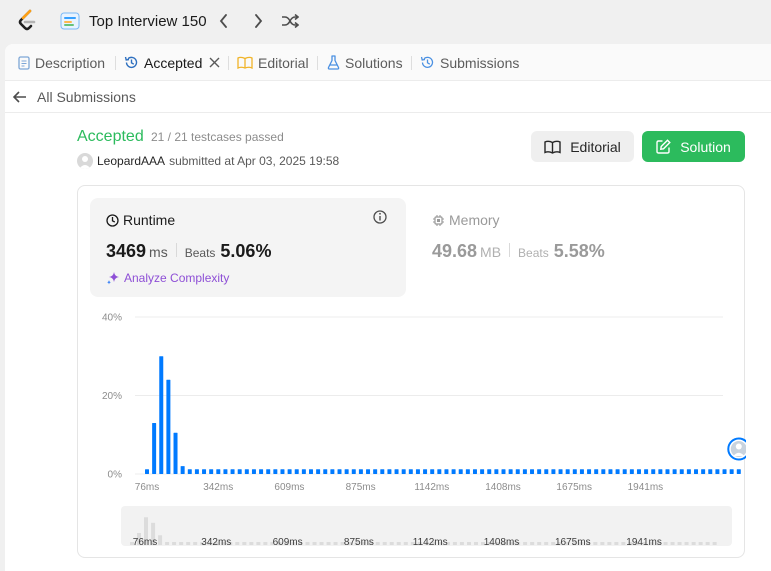 This screenshot has width=771, height=571. What do you see at coordinates (74, 97) in the screenshot?
I see `all-submissions-link: All Submissions` at bounding box center [74, 97].